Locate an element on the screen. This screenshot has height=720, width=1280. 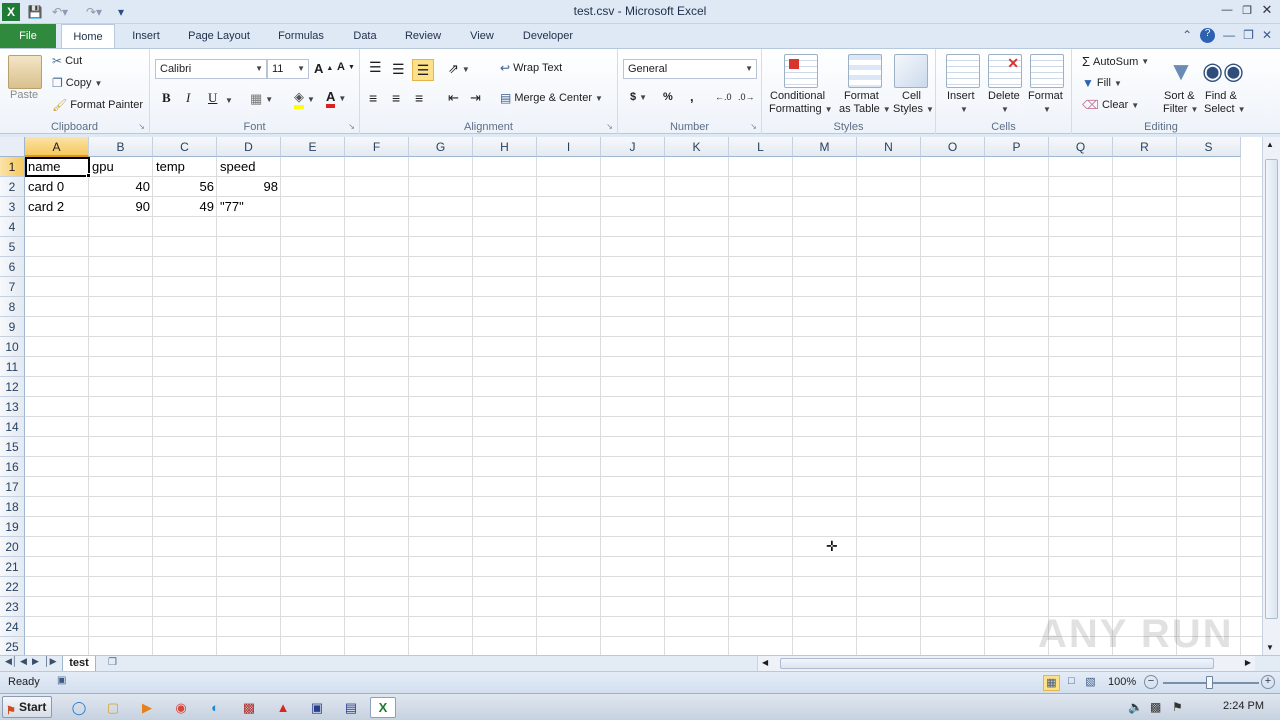
percent-button: % is located at coordinates (668, 97).